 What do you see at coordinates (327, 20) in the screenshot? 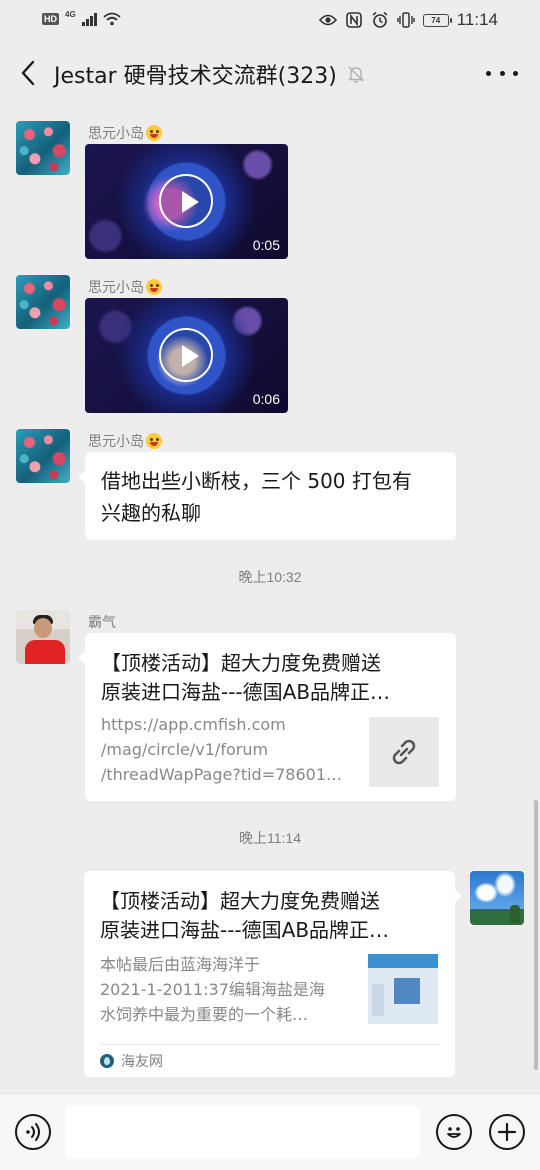
I see `eye-icon` at bounding box center [327, 20].